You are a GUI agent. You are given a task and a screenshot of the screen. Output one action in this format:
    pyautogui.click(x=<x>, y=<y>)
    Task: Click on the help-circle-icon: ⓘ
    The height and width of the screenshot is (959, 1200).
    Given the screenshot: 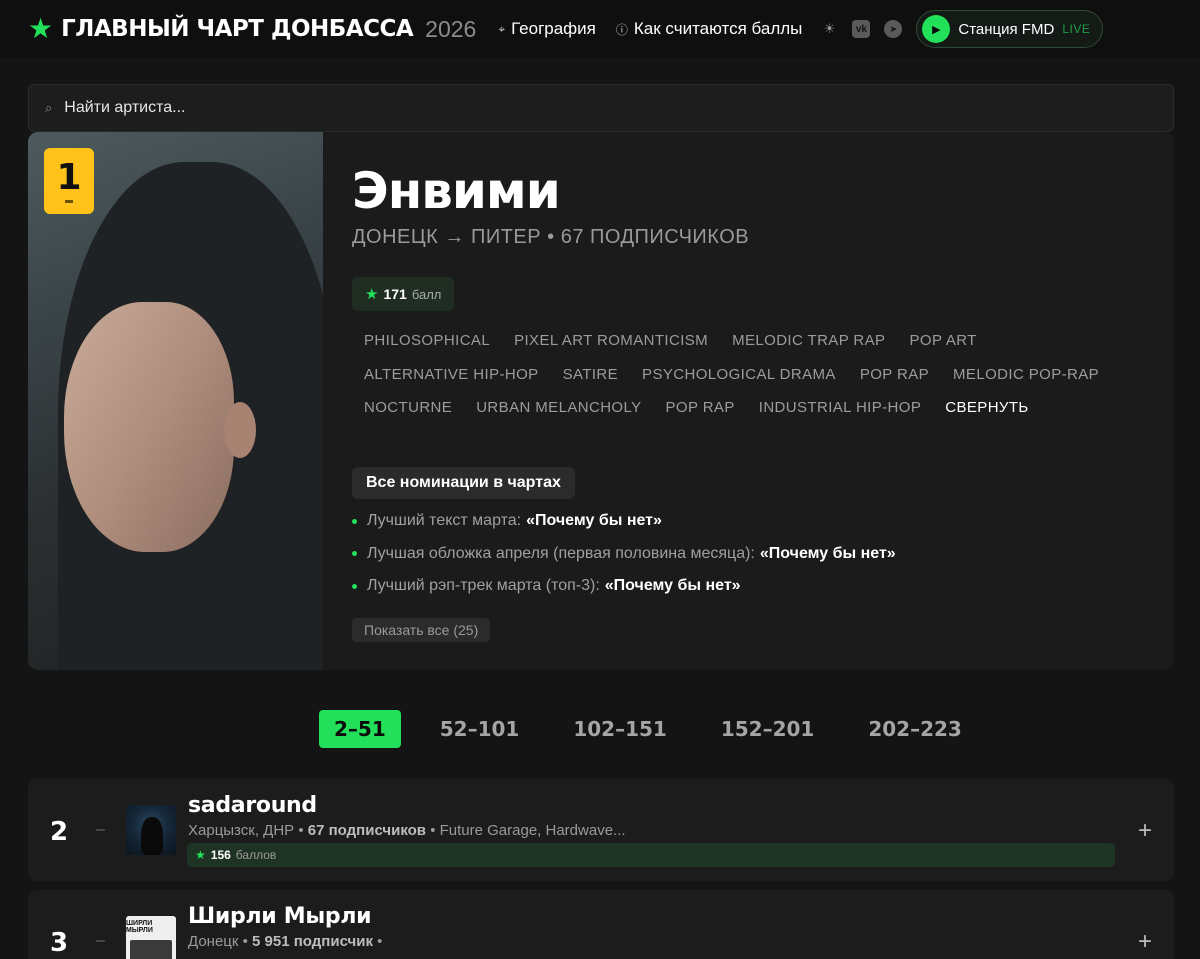 What is the action you would take?
    pyautogui.click(x=621, y=29)
    